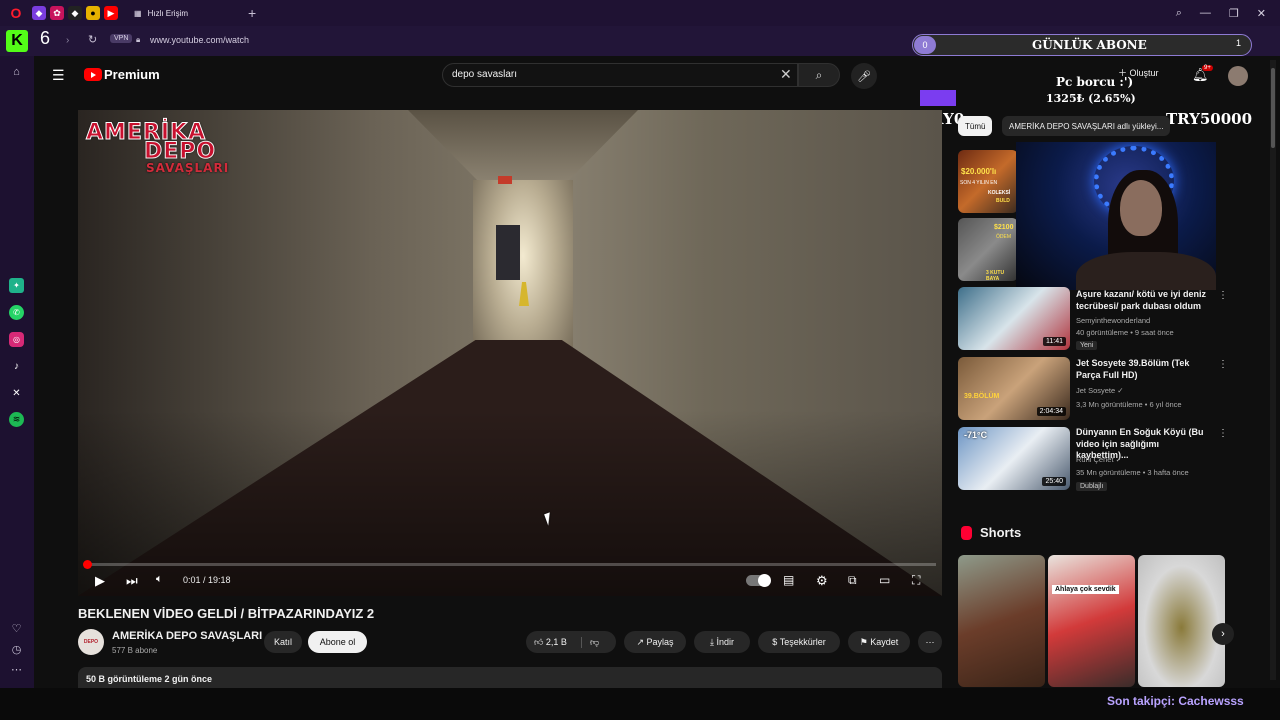 Image resolution: width=1280 pixels, height=720 pixels. I want to click on nav-forward-icon: ›, so click(72, 40).